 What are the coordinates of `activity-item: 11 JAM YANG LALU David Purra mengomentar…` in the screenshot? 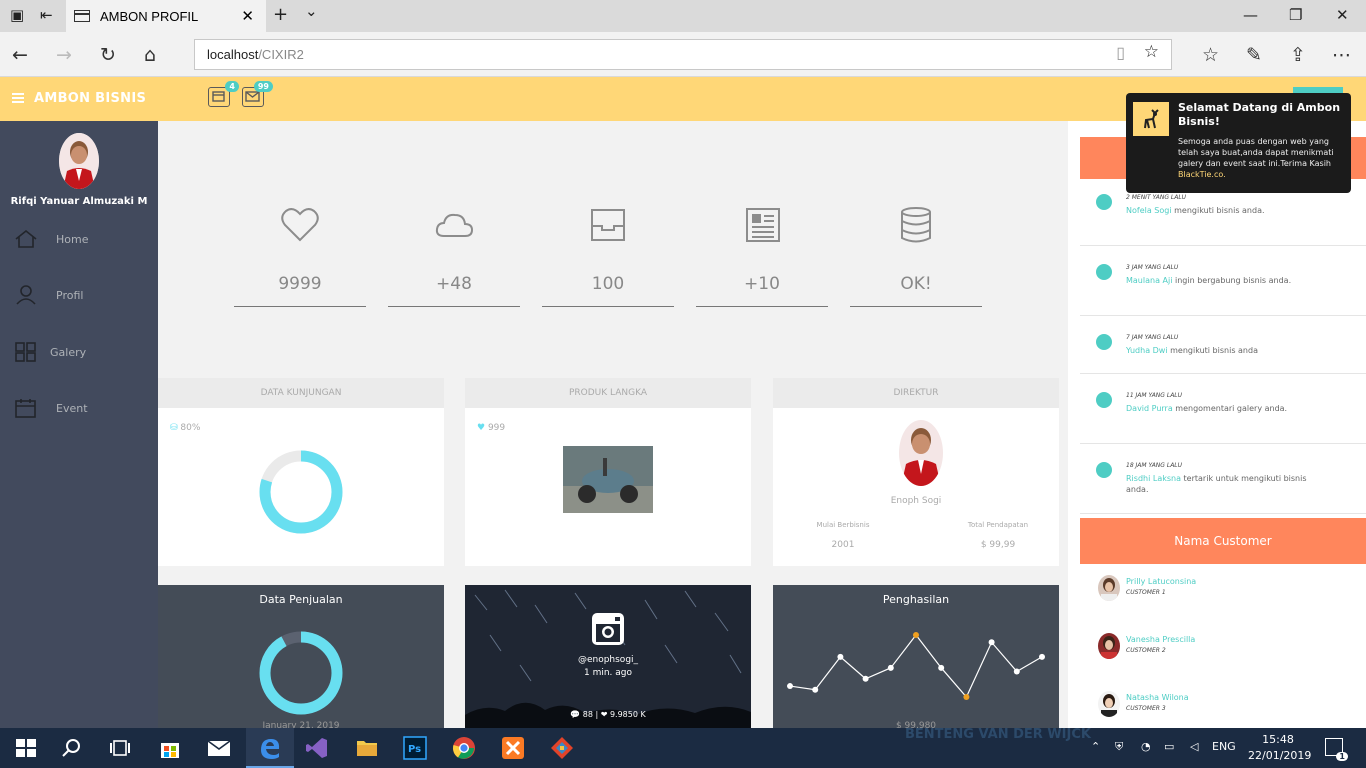 It's located at (1216, 403).